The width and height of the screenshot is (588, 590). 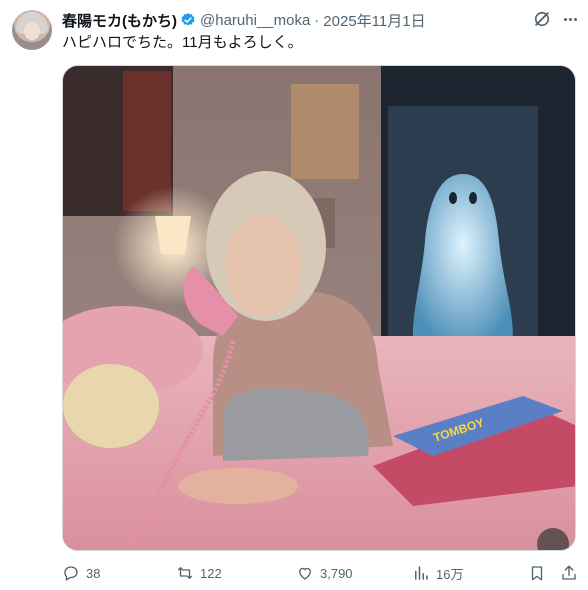 I want to click on share-button, so click(x=572, y=573).